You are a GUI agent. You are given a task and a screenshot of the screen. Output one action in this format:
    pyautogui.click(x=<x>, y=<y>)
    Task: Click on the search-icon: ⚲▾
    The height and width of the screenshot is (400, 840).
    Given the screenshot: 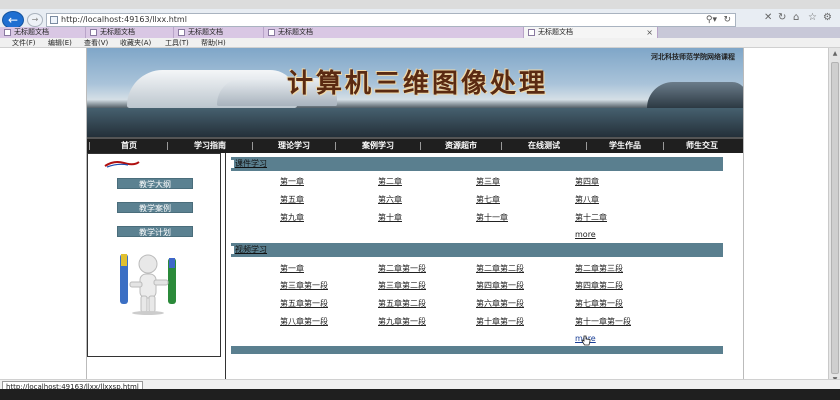 What is the action you would take?
    pyautogui.click(x=711, y=20)
    